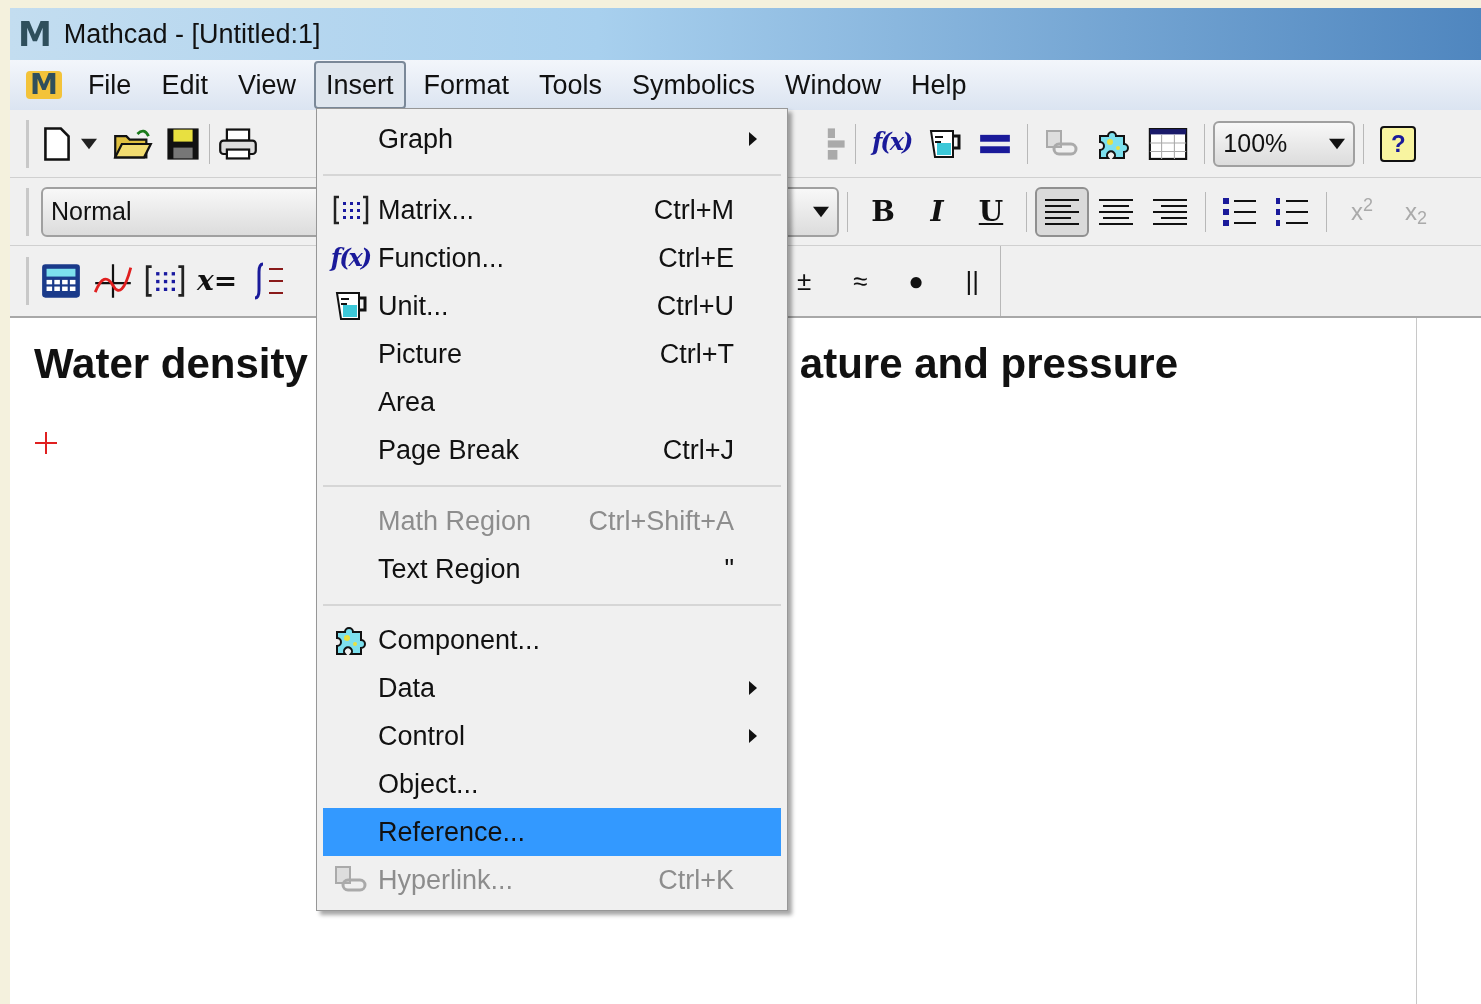 Image resolution: width=1481 pixels, height=1004 pixels. Describe the element at coordinates (833, 85) in the screenshot. I see `menu: Window` at that location.